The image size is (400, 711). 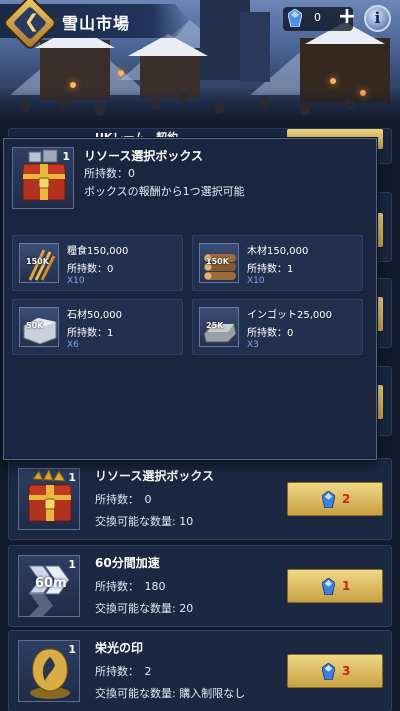 I want to click on item-owned: 所持数： 0, so click(x=123, y=499).